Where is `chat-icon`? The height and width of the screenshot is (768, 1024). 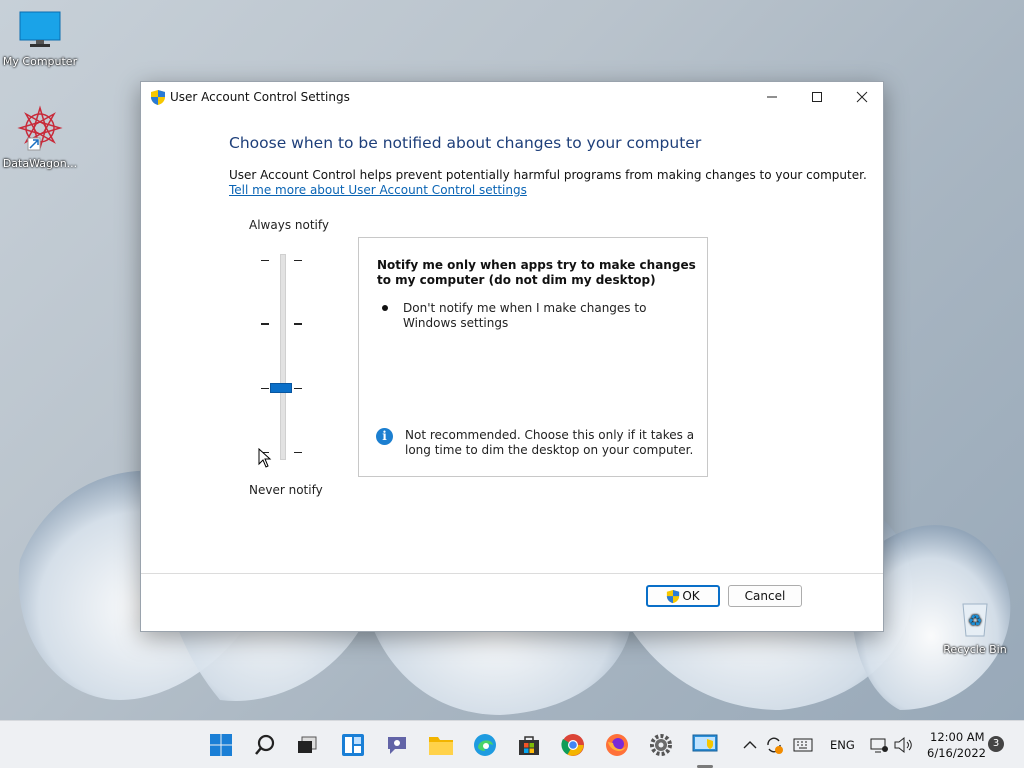
chat-icon is located at coordinates (397, 745).